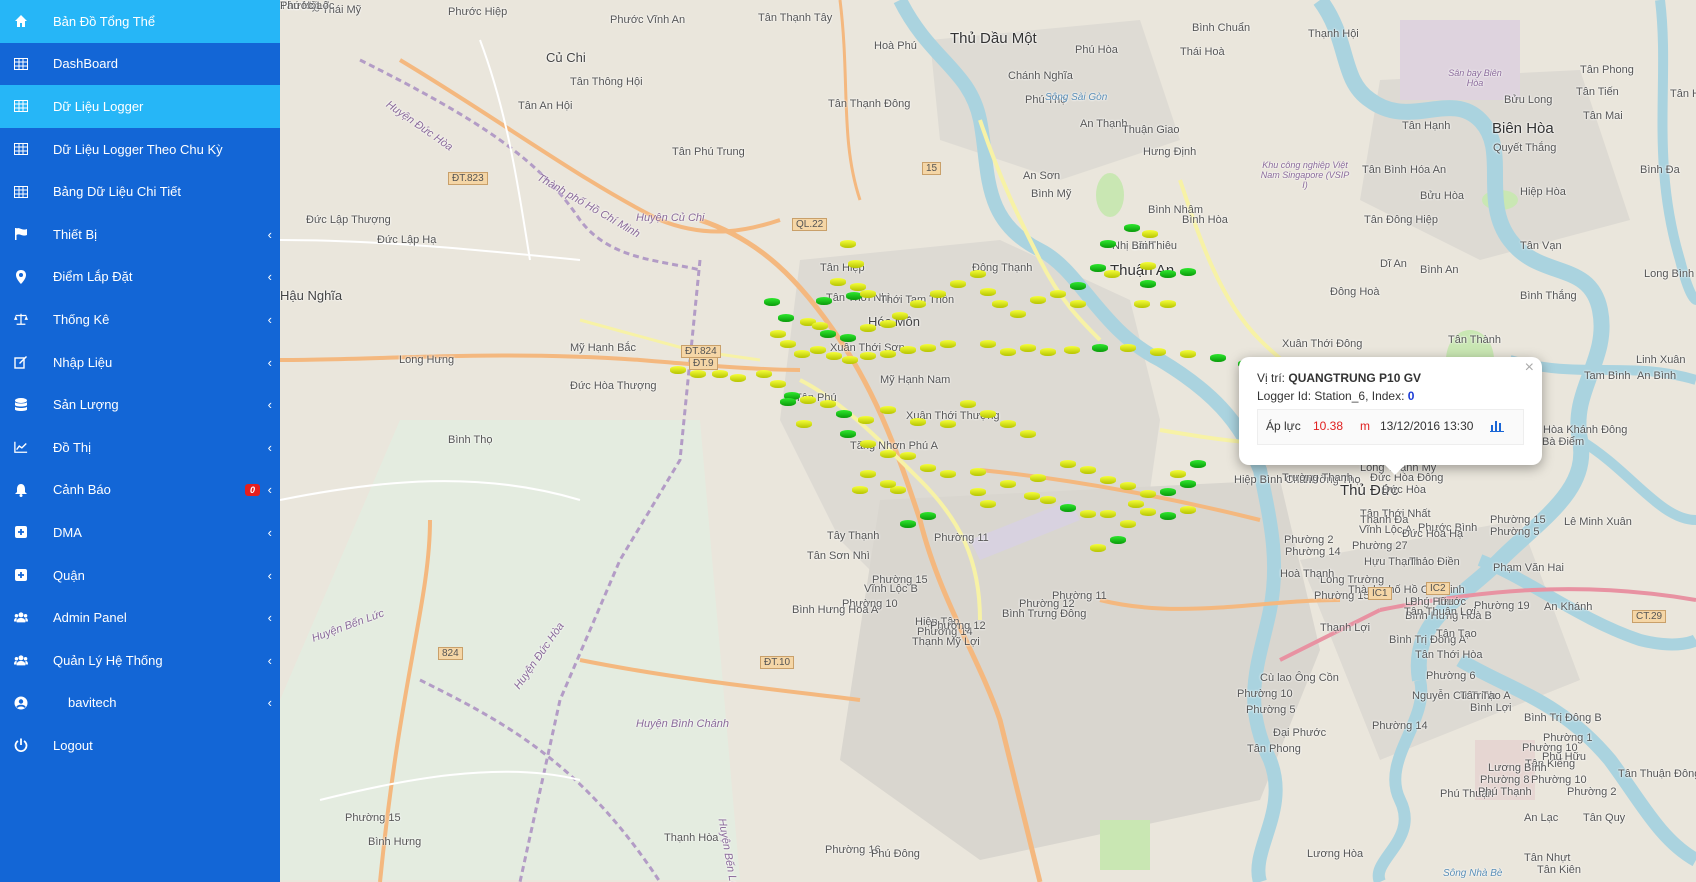 This screenshot has height=882, width=1696. Describe the element at coordinates (140, 617) in the screenshot. I see `sidebar-item-14: Admin Panel ‹` at that location.